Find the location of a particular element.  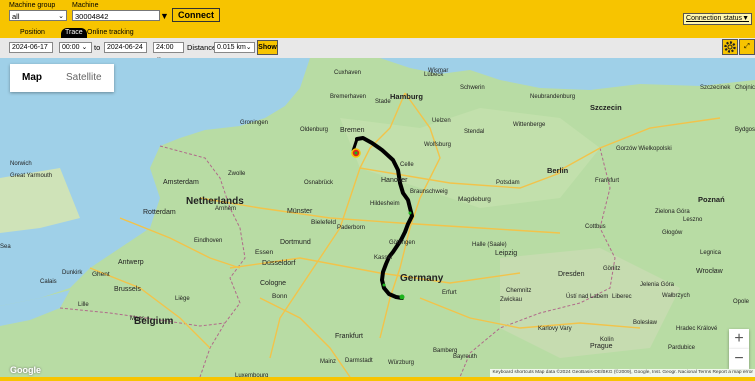

distance-value: 0.015 km is located at coordinates (231, 47).